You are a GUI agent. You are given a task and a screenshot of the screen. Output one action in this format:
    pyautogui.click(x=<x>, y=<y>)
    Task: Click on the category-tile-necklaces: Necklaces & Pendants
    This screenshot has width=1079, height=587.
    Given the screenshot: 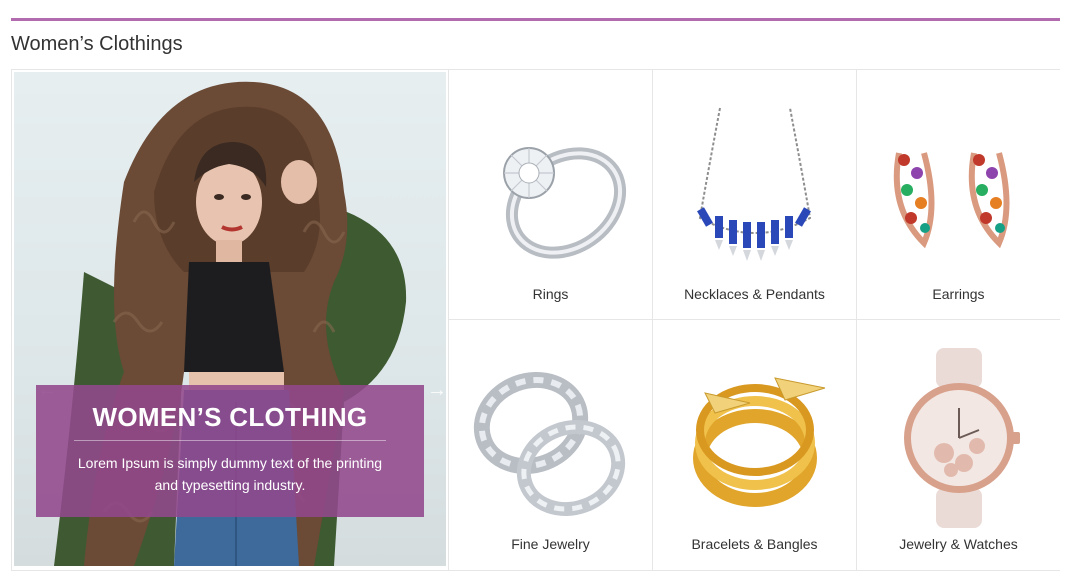 What is the action you would take?
    pyautogui.click(x=754, y=195)
    